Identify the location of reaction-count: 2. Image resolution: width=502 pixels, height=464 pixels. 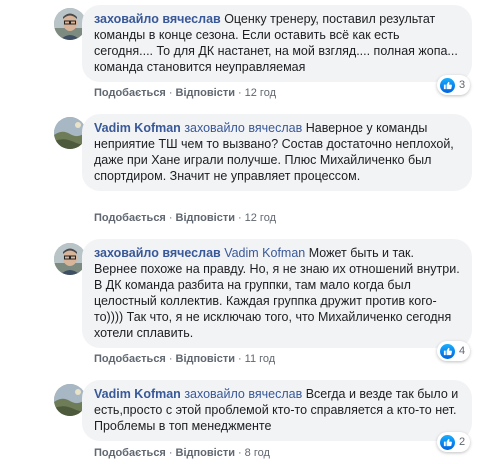
(454, 442).